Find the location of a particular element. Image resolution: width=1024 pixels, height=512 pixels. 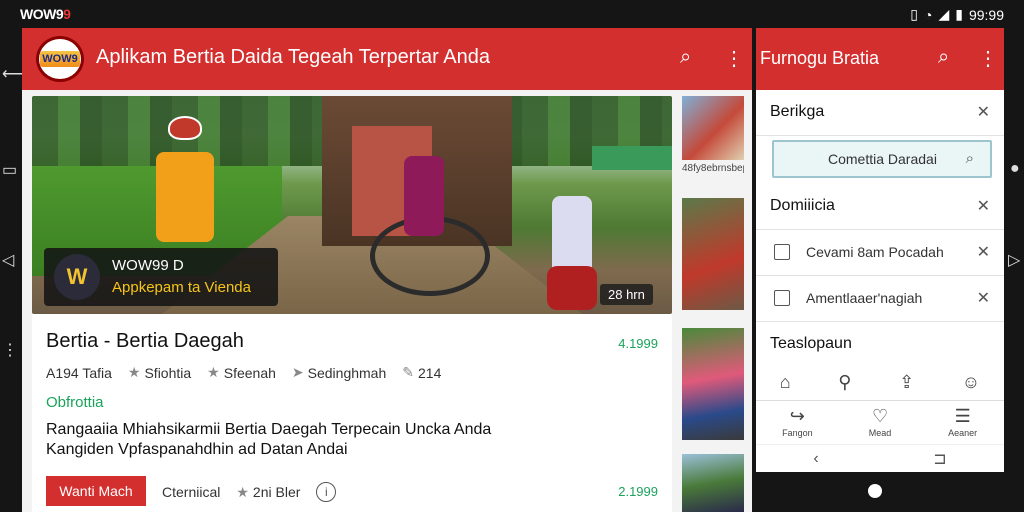

drawer-title: Furnogu Bratia is located at coordinates (820, 58).